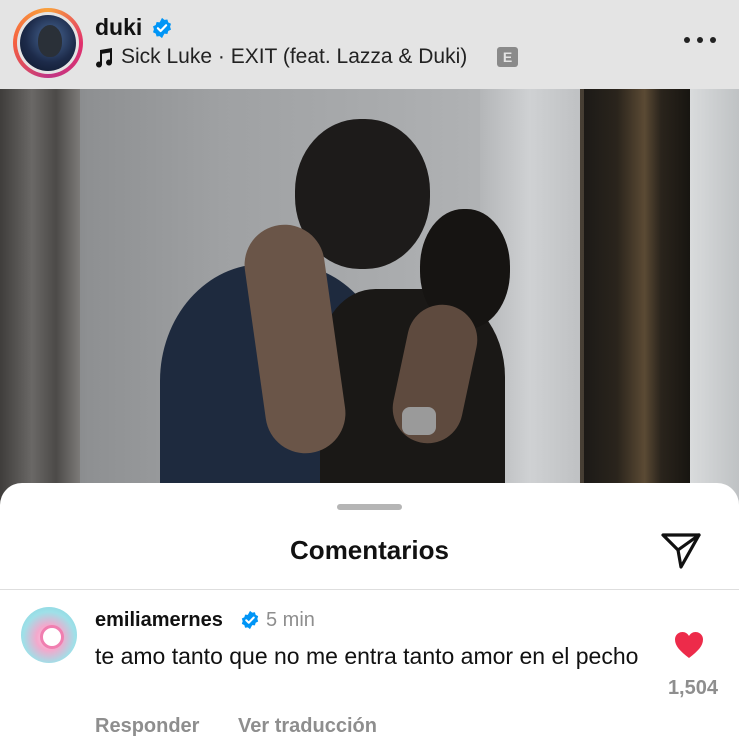  Describe the element at coordinates (294, 57) in the screenshot. I see `song-title: Sick Luke · EXIT (feat. Lazza & Duki)` at that location.